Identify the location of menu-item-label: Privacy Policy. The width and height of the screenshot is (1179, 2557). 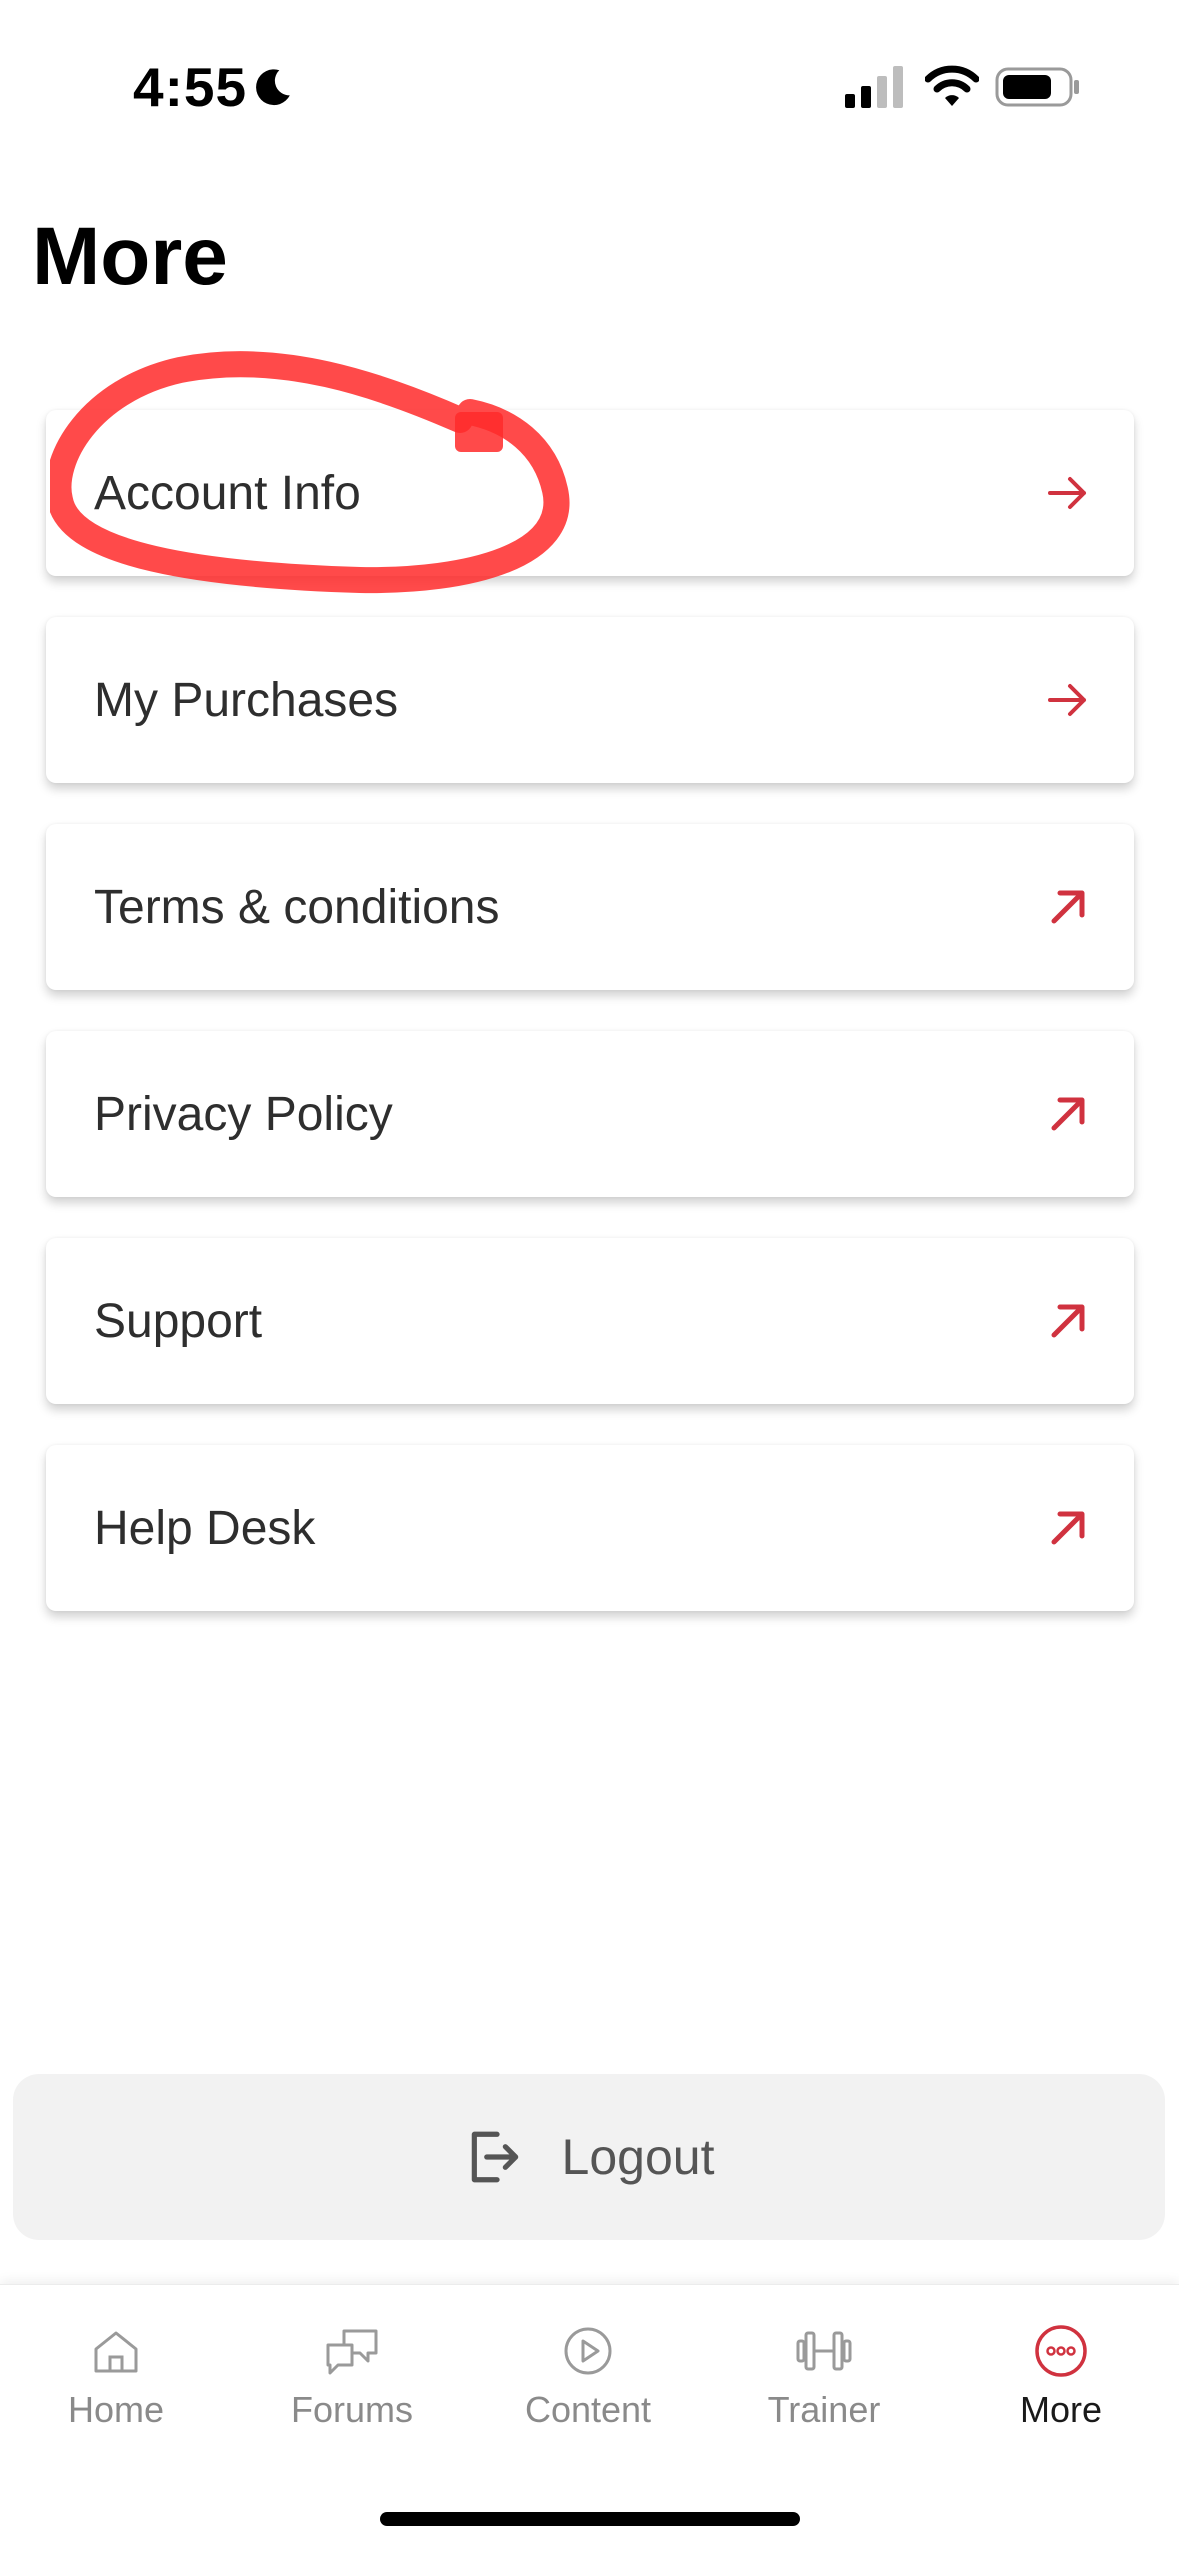
(243, 1114).